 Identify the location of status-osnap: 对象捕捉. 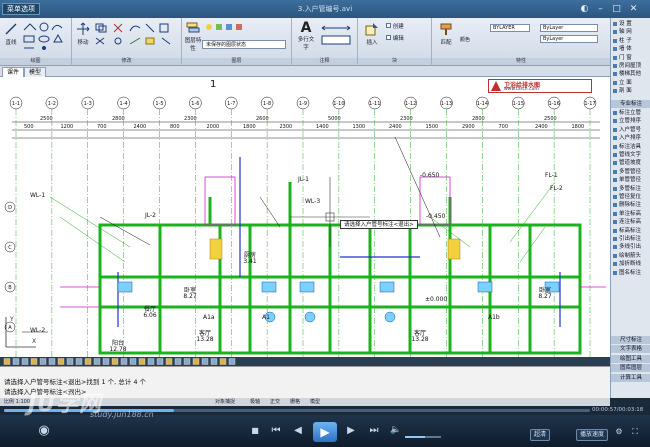
(225, 402).